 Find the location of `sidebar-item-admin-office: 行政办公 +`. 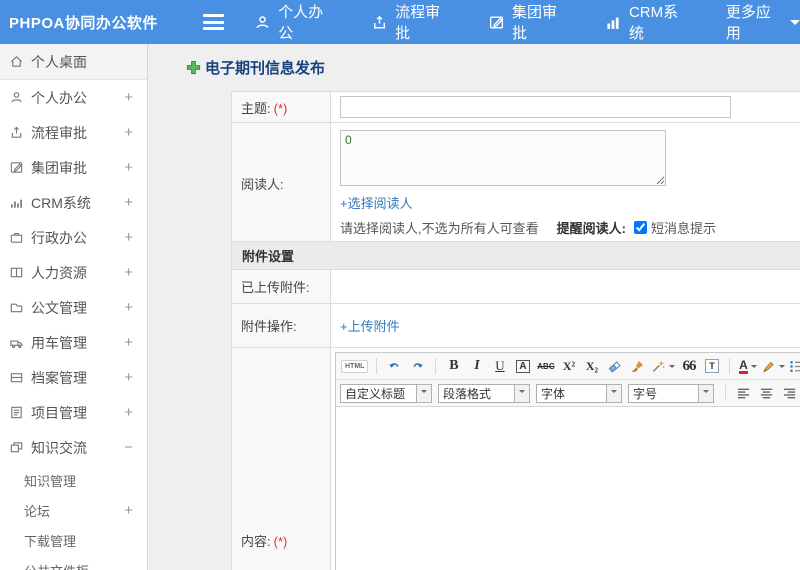

sidebar-item-admin-office: 行政办公 + is located at coordinates (73, 237).